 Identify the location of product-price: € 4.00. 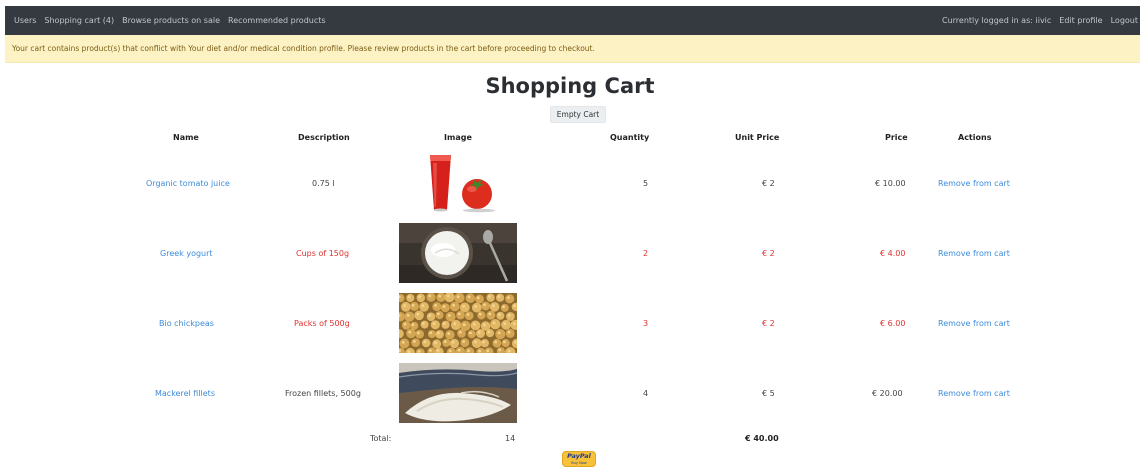
(893, 253).